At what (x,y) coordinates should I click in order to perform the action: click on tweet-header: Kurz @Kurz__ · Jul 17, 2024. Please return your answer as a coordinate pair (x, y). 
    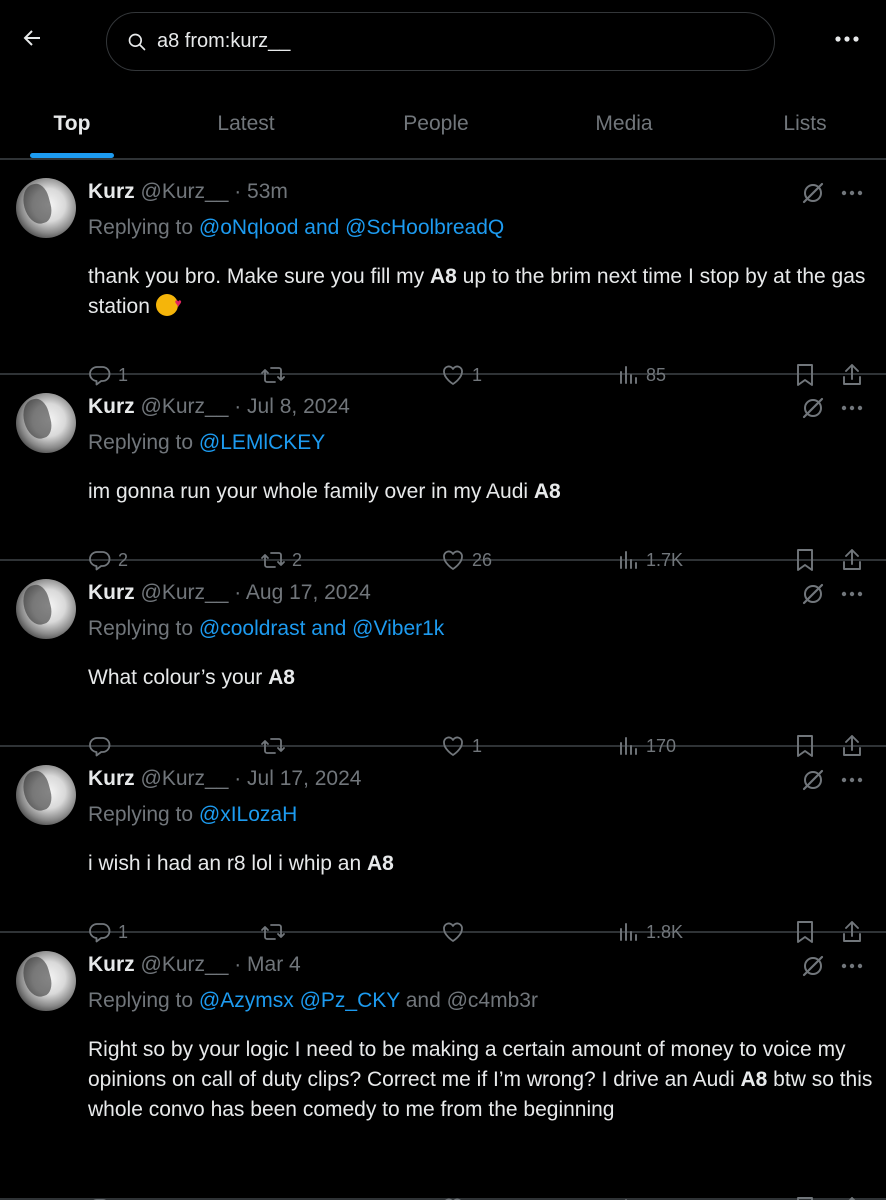
    Looking at the image, I should click on (224, 779).